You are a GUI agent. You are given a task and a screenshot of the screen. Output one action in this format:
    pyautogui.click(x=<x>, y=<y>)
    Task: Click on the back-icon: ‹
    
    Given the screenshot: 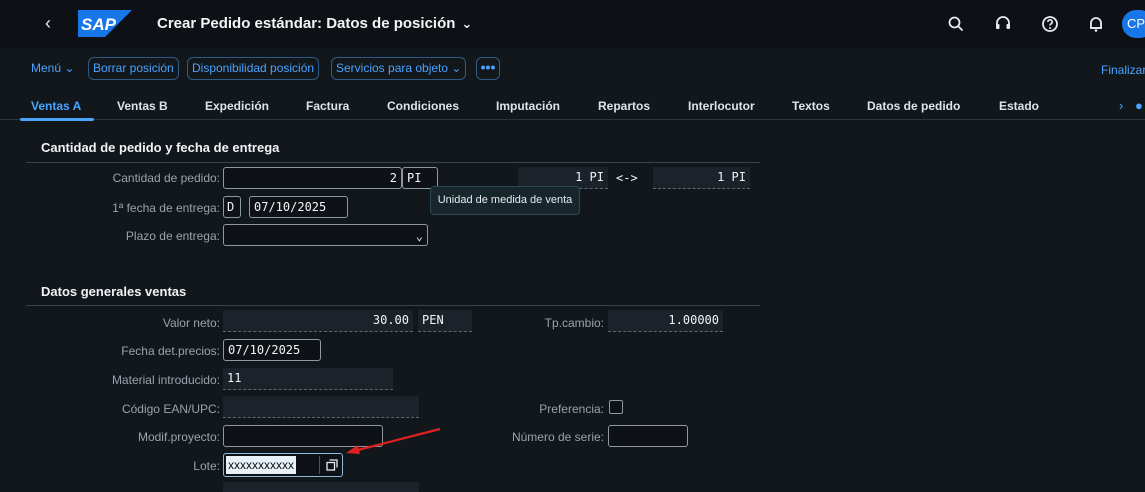 What is the action you would take?
    pyautogui.click(x=48, y=23)
    